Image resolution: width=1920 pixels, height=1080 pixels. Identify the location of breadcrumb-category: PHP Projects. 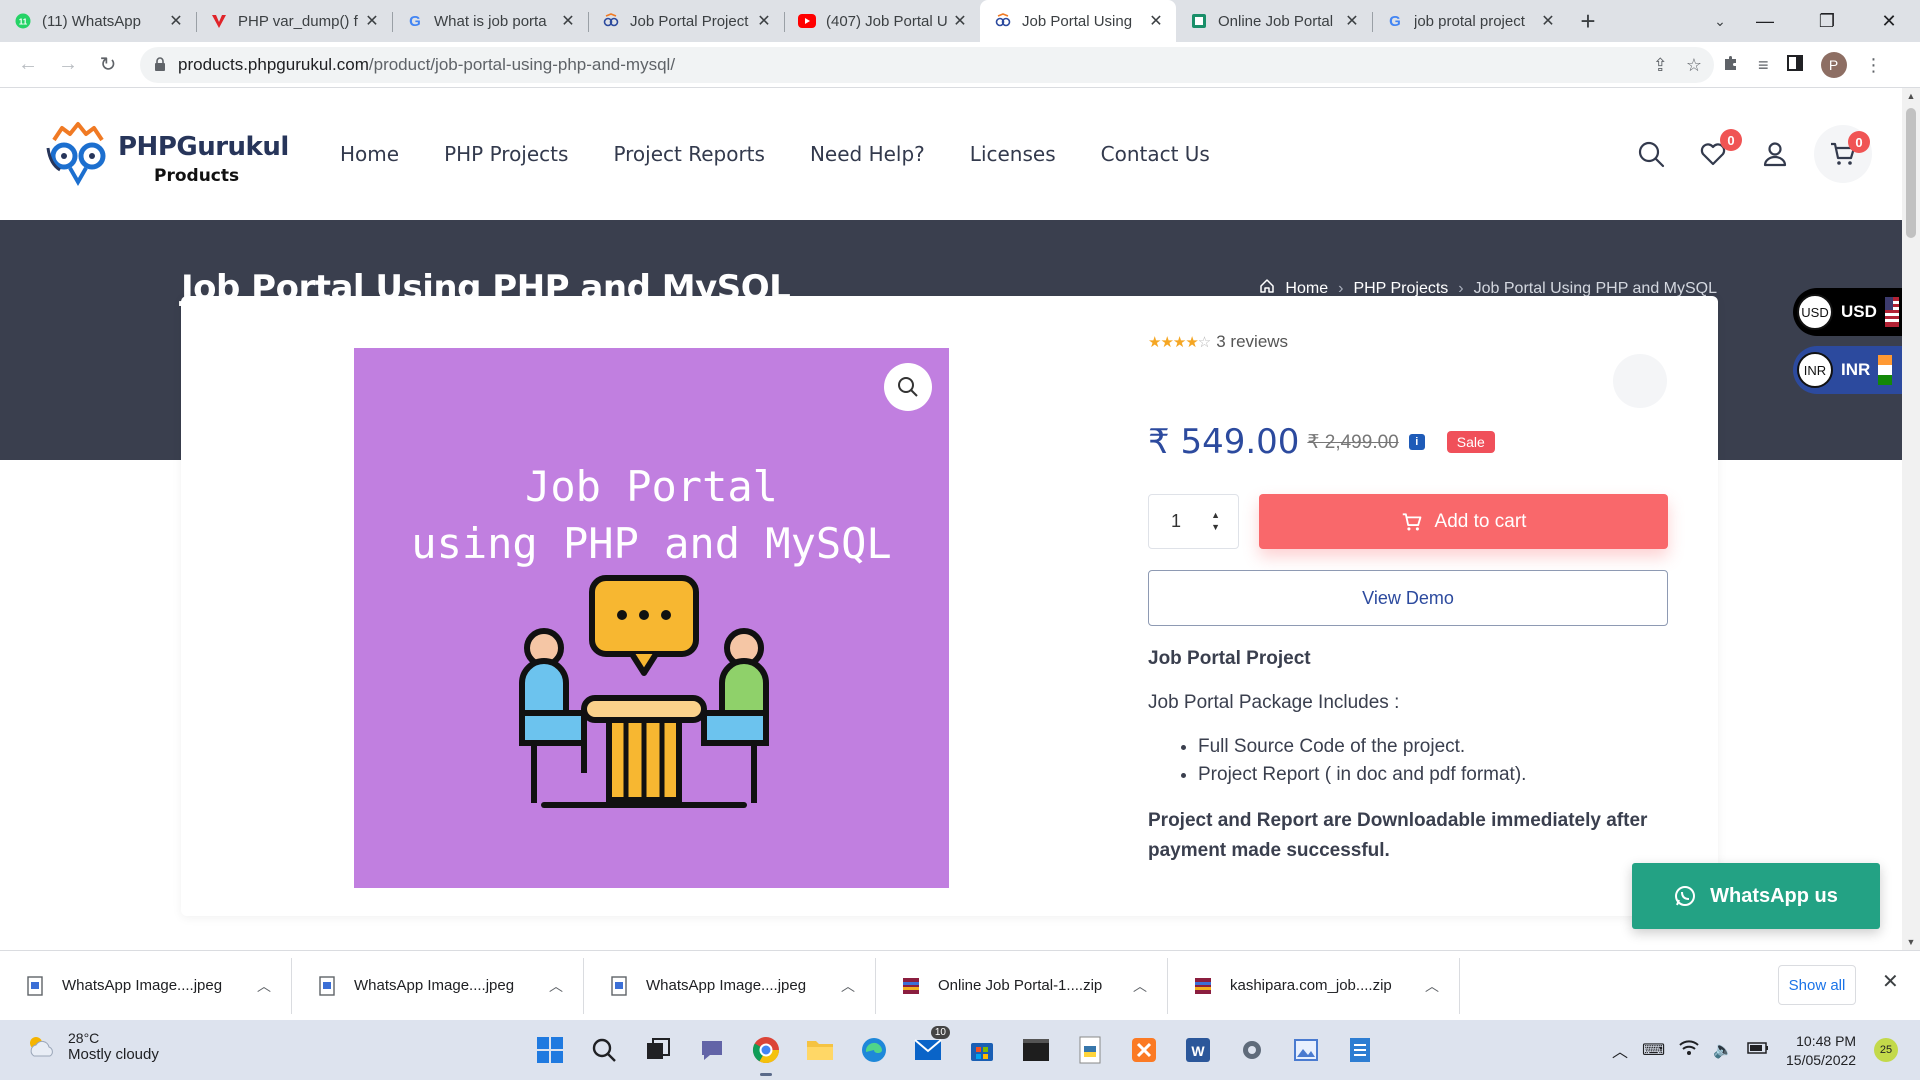
(1400, 289).